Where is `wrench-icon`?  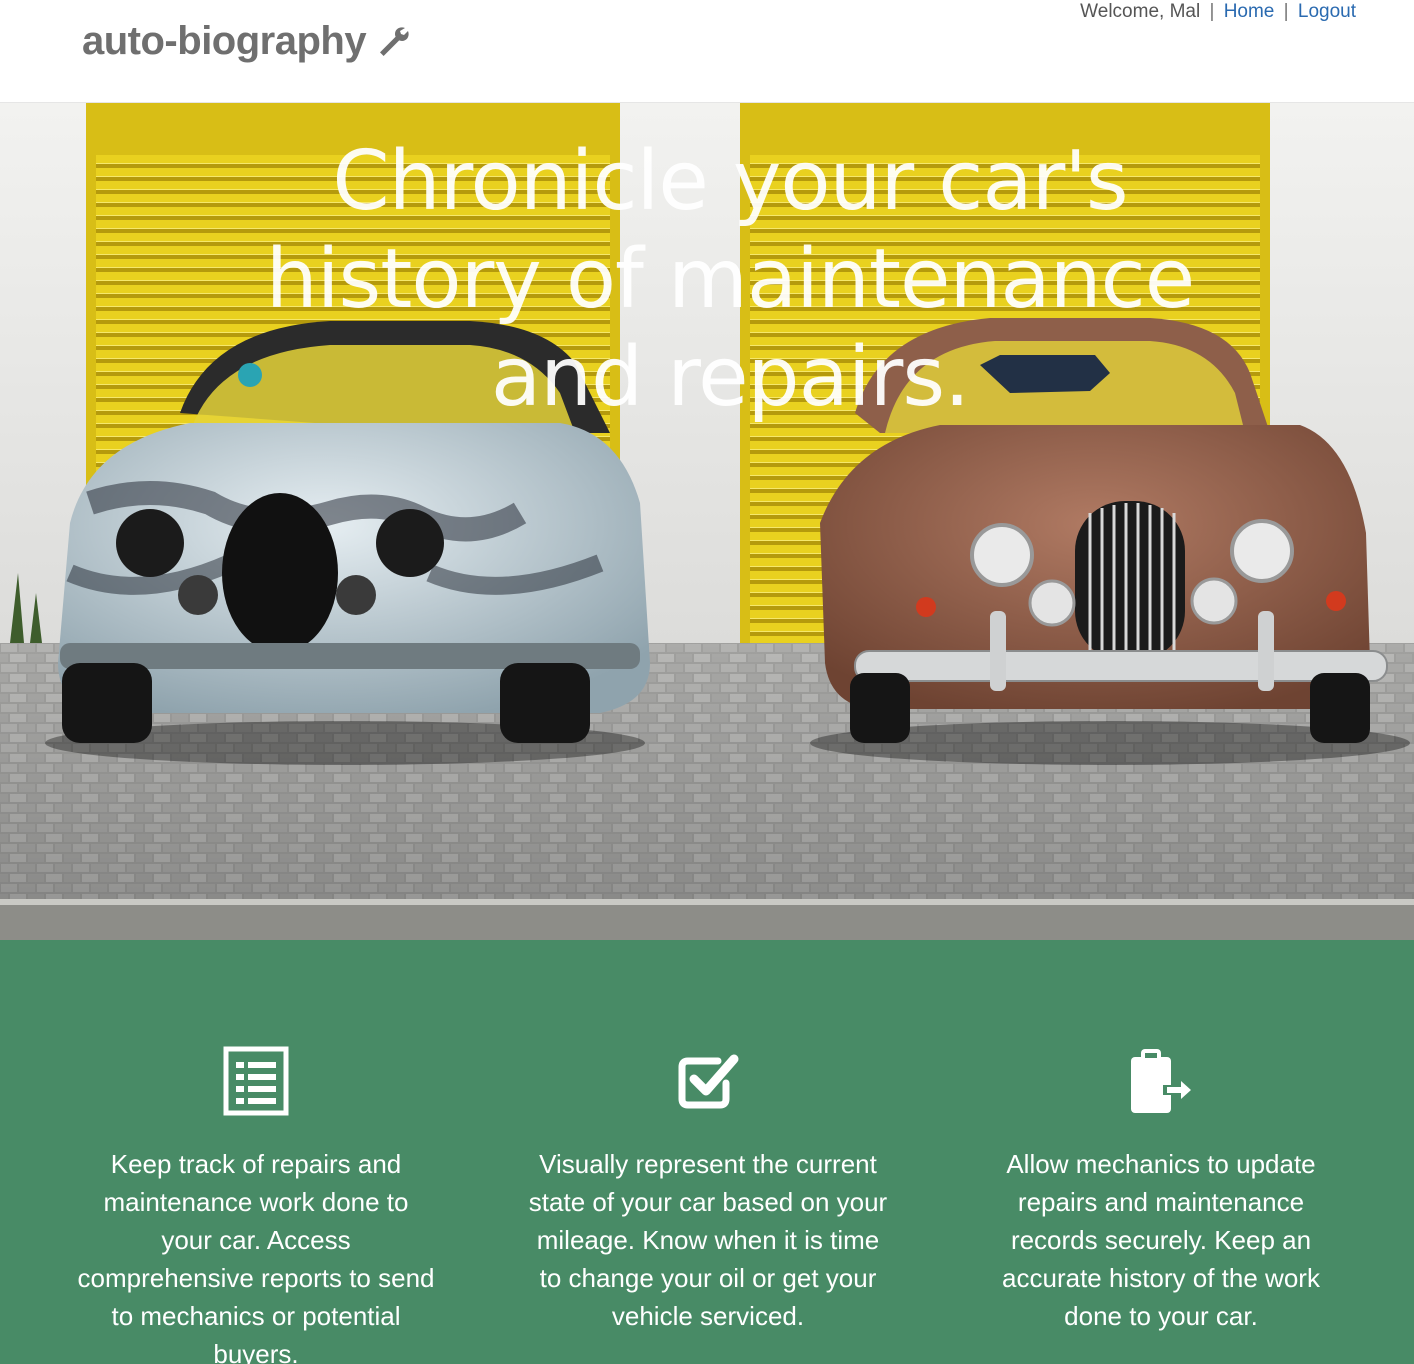
wrench-icon is located at coordinates (394, 41).